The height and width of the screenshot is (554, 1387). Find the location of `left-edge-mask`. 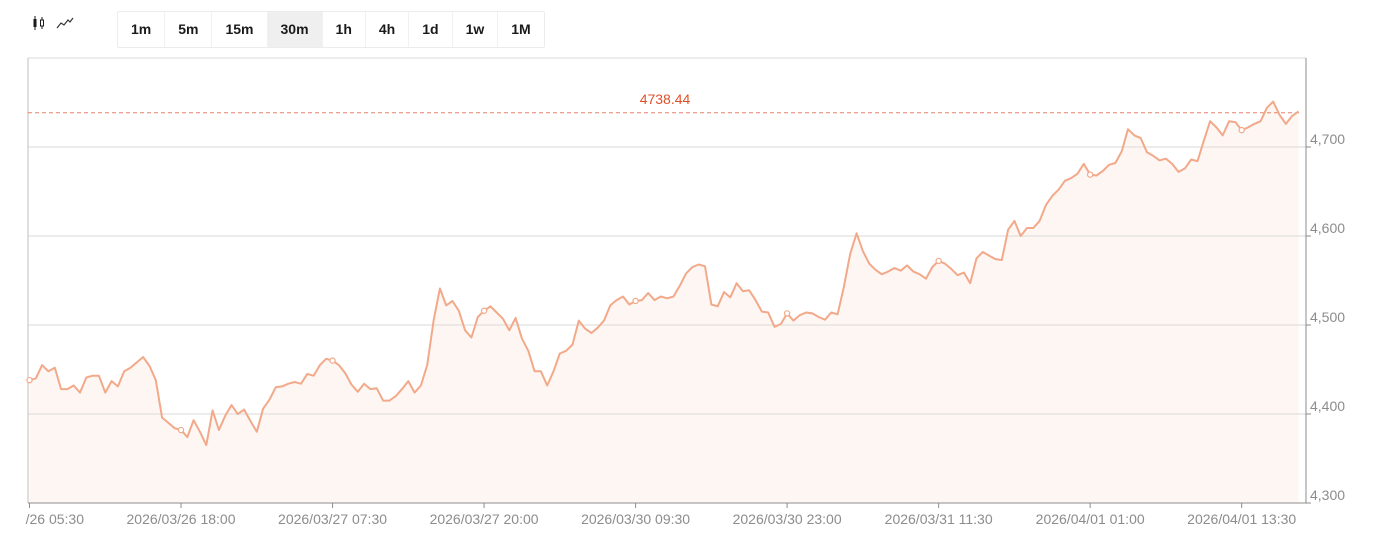

left-edge-mask is located at coordinates (12, 521).